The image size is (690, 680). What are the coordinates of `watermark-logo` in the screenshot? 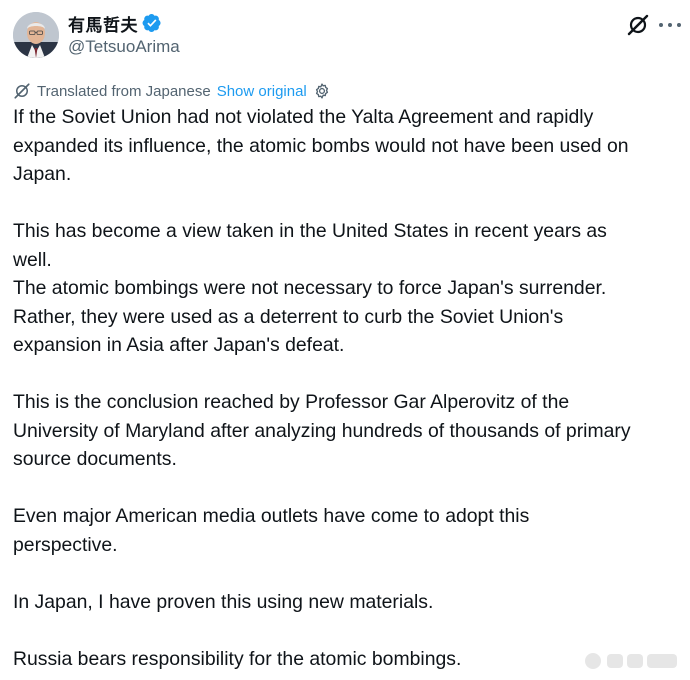 It's located at (633, 661).